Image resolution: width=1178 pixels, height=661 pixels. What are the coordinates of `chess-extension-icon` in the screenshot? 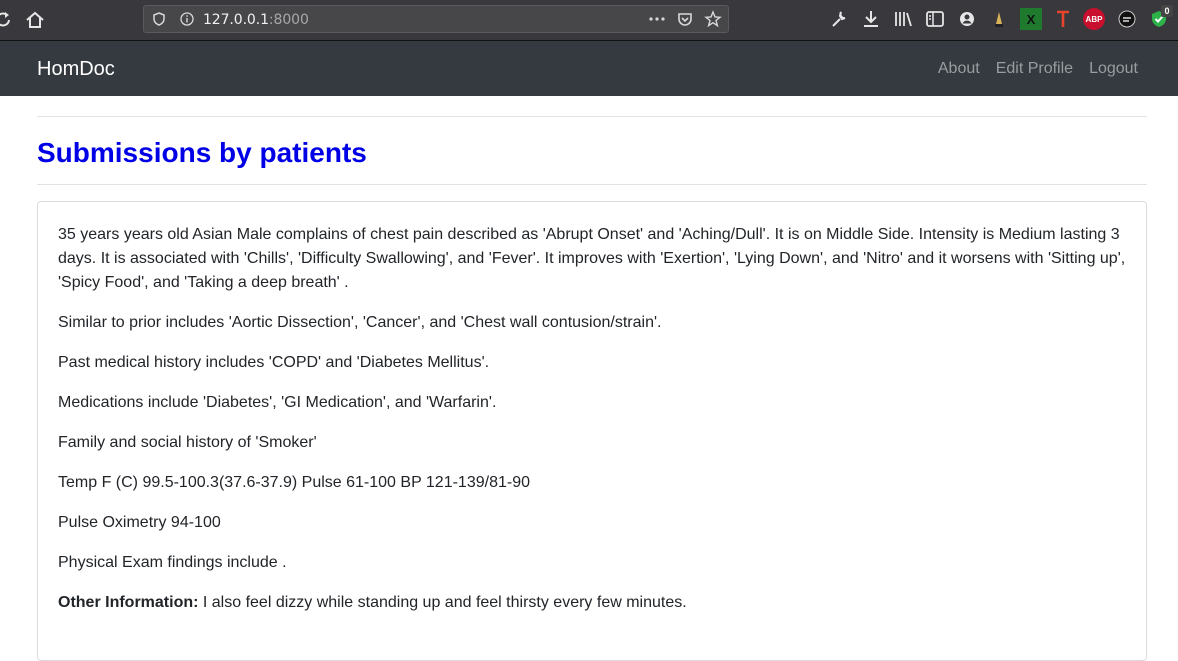 It's located at (999, 19).